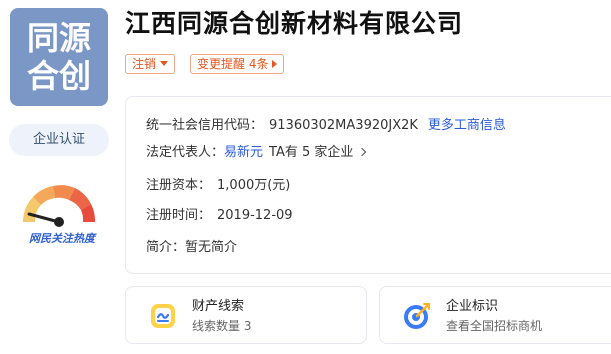  Describe the element at coordinates (255, 215) in the screenshot. I see `reg-date-value: 2019-12-09` at that location.